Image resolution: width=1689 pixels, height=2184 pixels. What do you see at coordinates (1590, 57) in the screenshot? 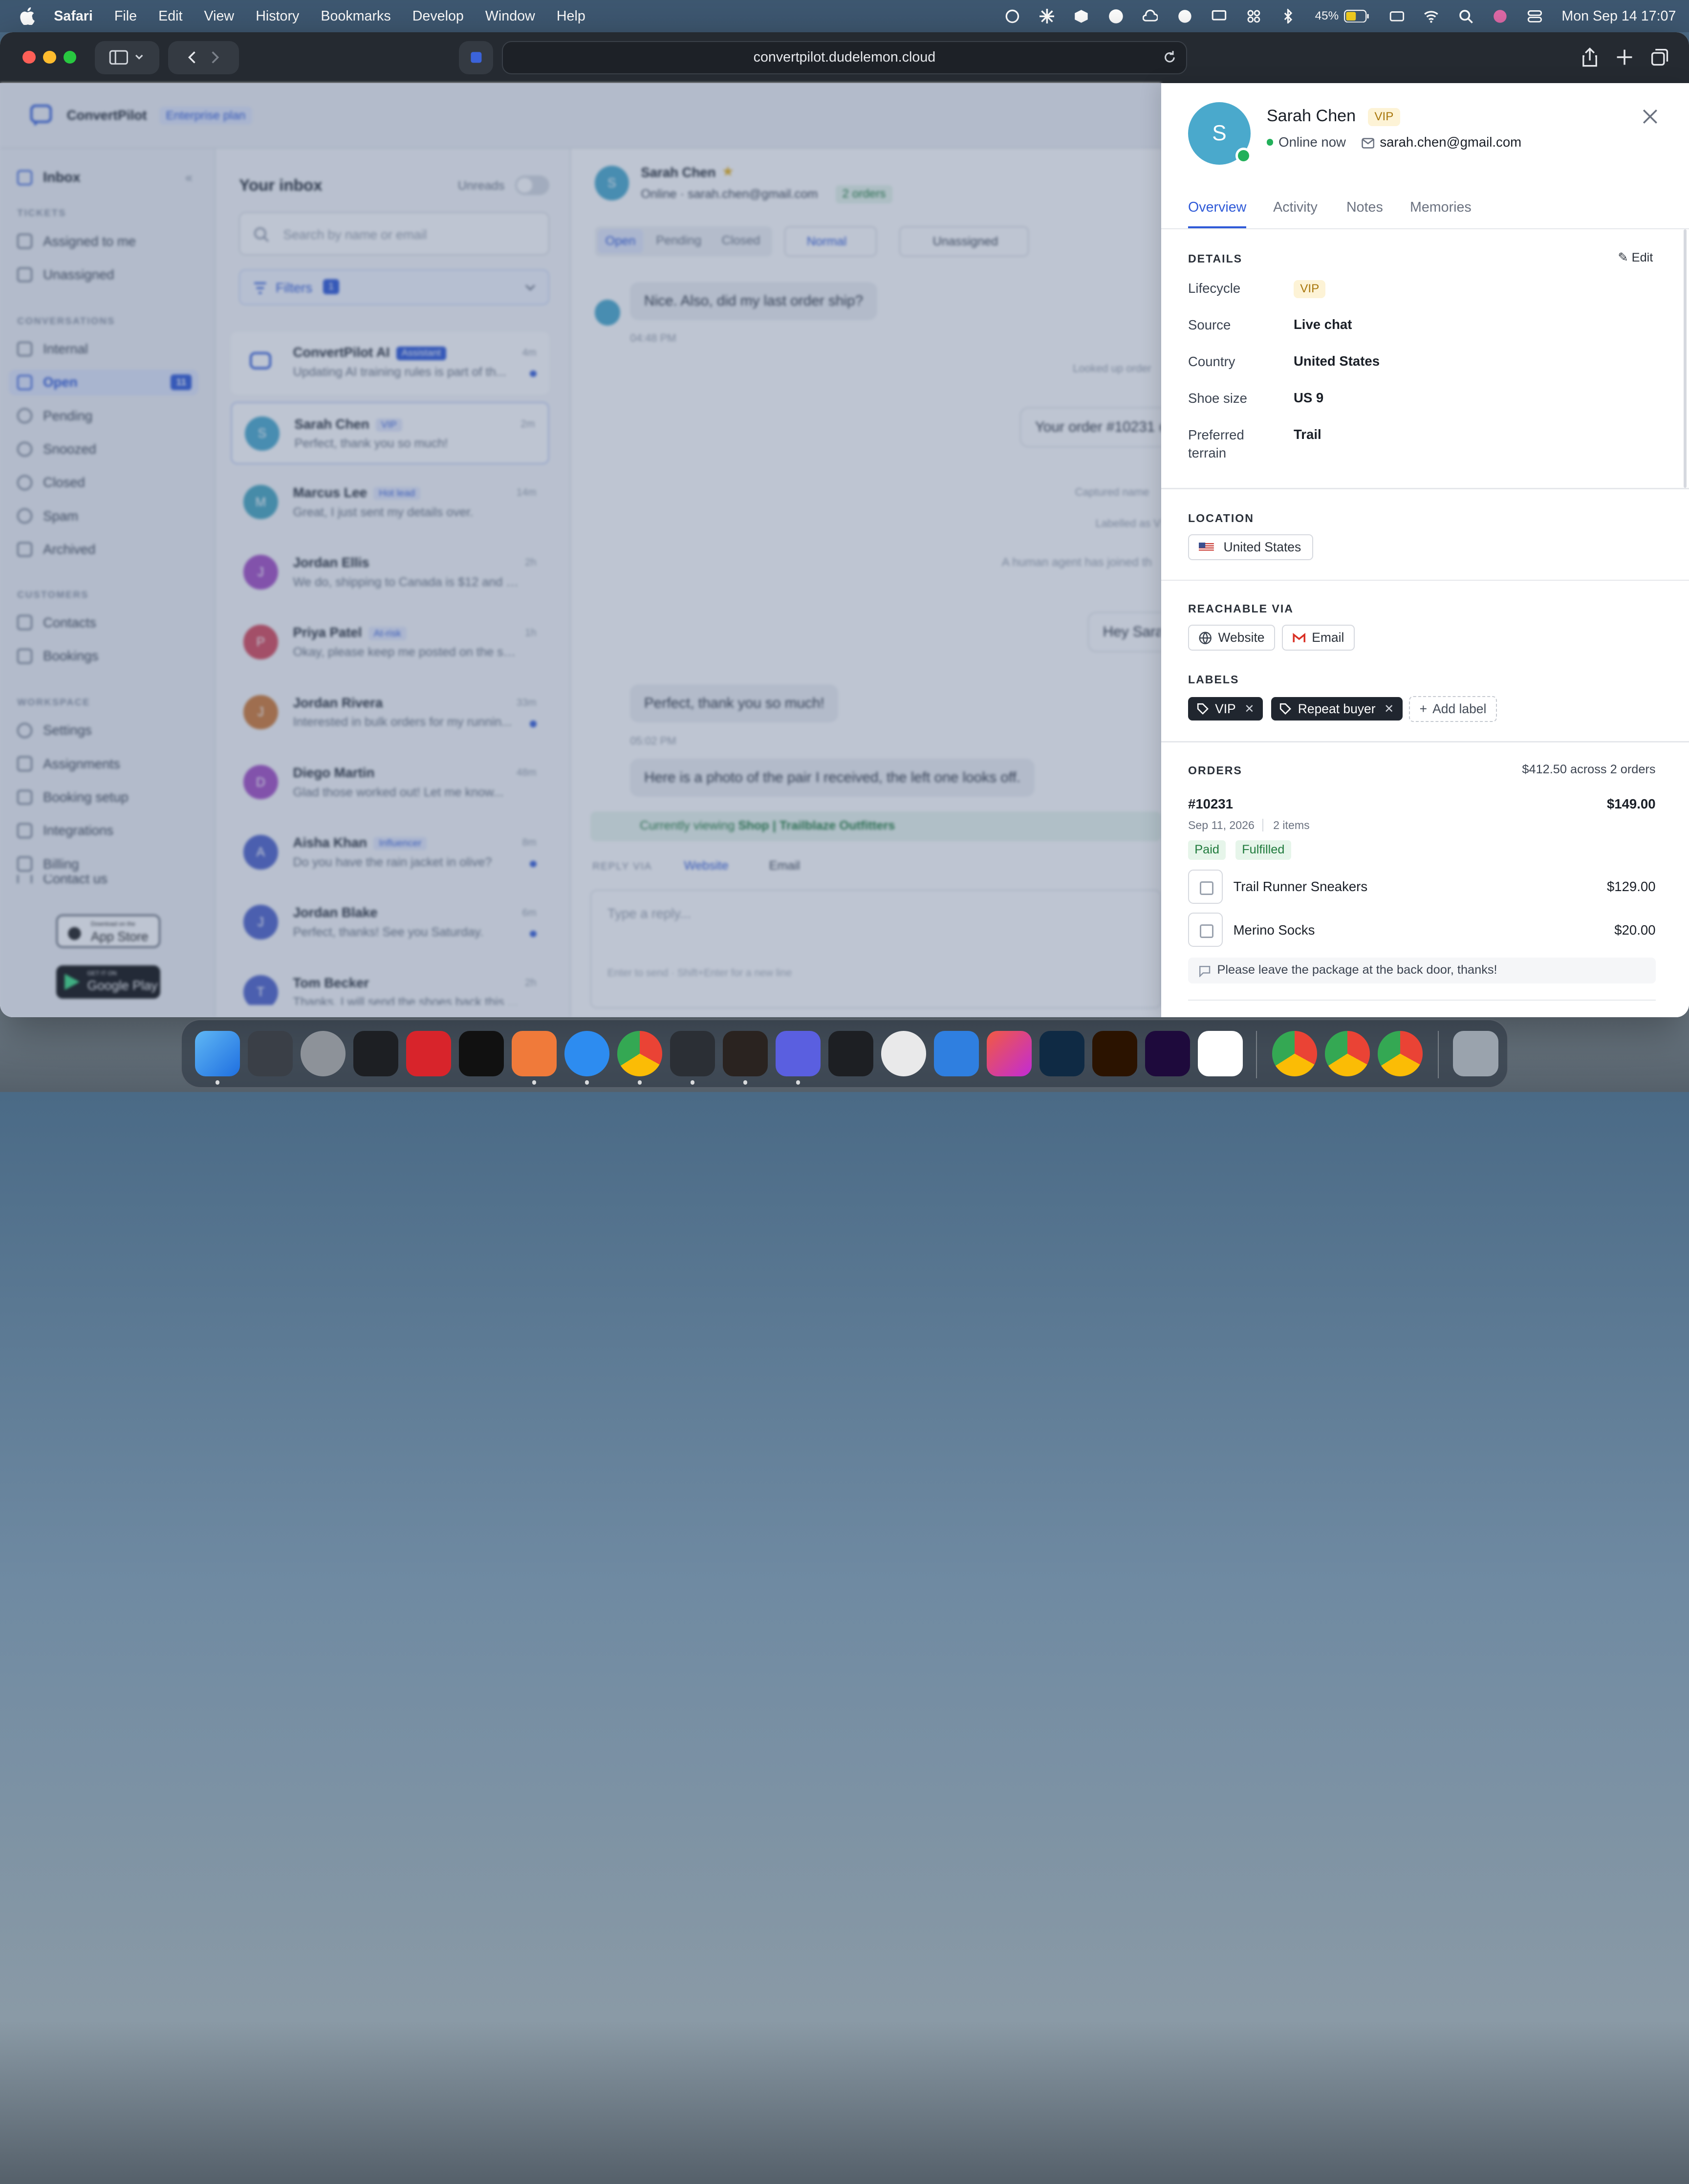
I see `share-icon` at bounding box center [1590, 57].